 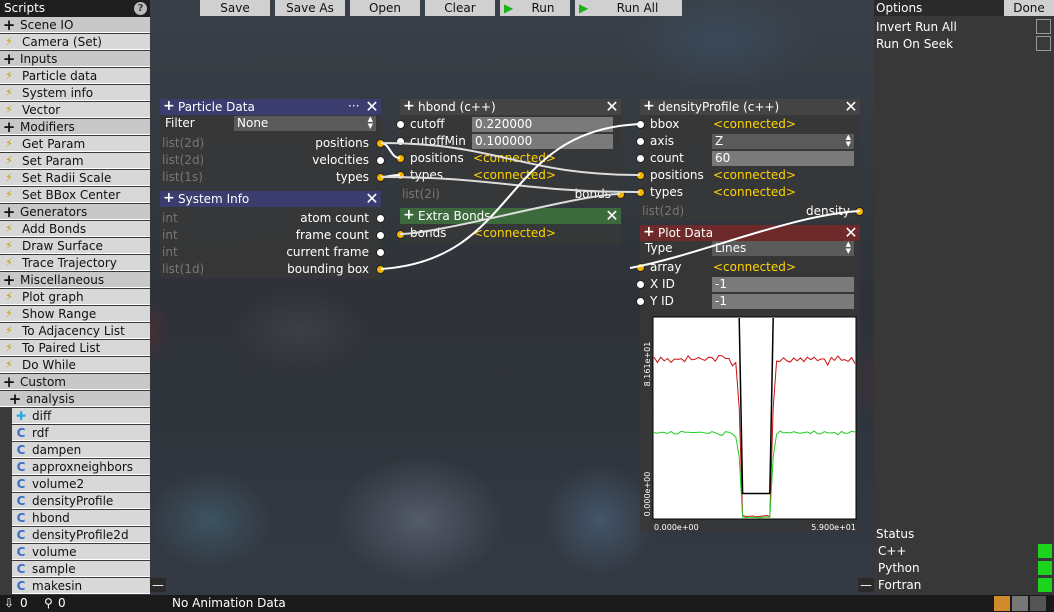 What do you see at coordinates (75, 195) in the screenshot?
I see `script-item-set-bbox-center: ⚡ Set BBox Center` at bounding box center [75, 195].